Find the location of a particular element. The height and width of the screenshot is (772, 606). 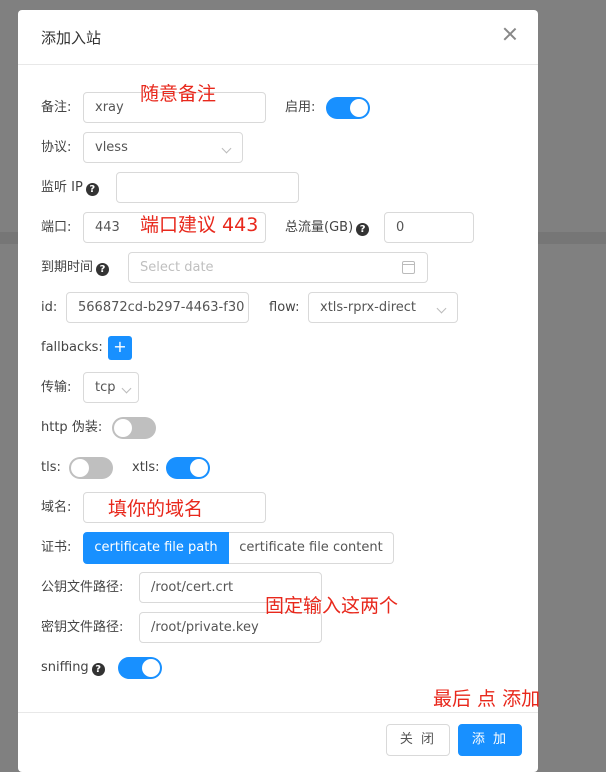

modal-header: 添加入站 is located at coordinates (278, 37).